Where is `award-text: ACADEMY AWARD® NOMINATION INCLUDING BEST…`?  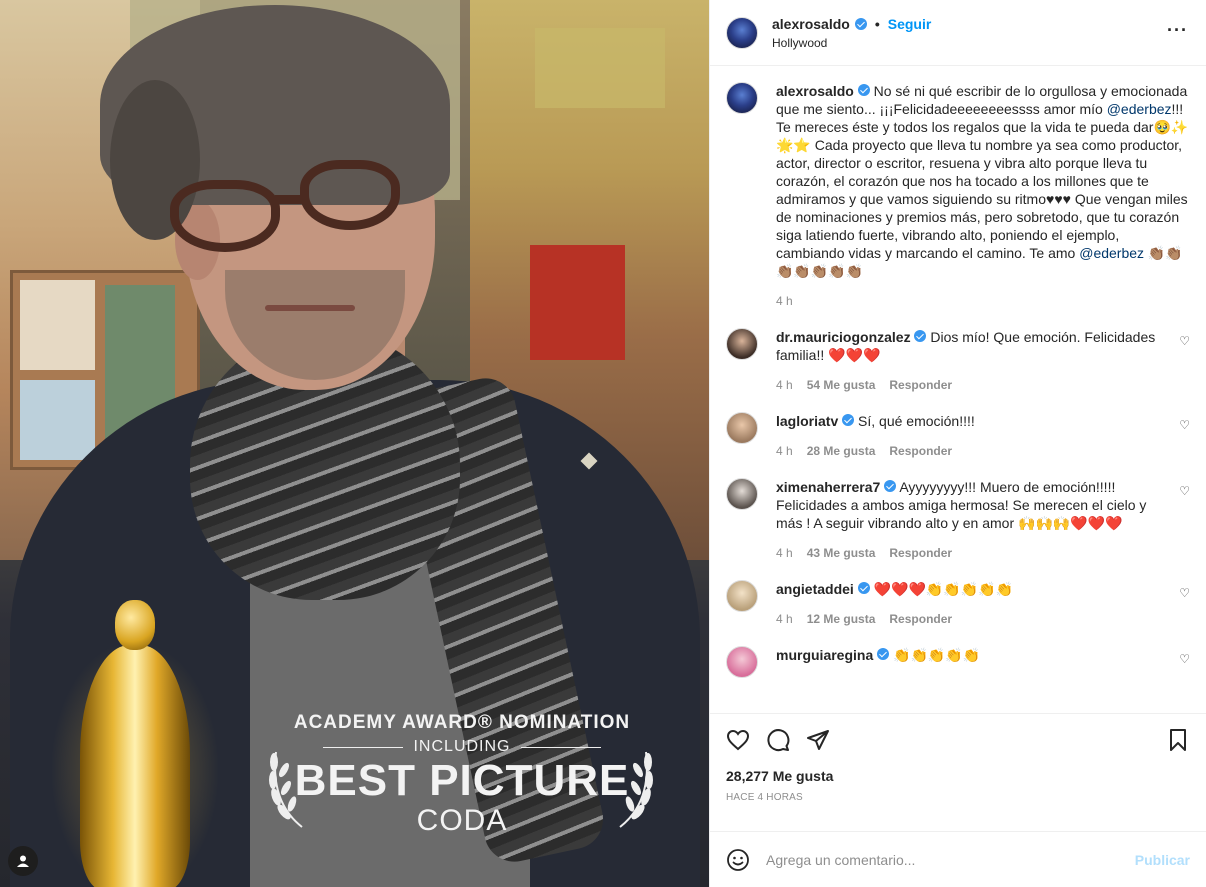 award-text: ACADEMY AWARD® NOMINATION INCLUDING BEST… is located at coordinates (462, 775).